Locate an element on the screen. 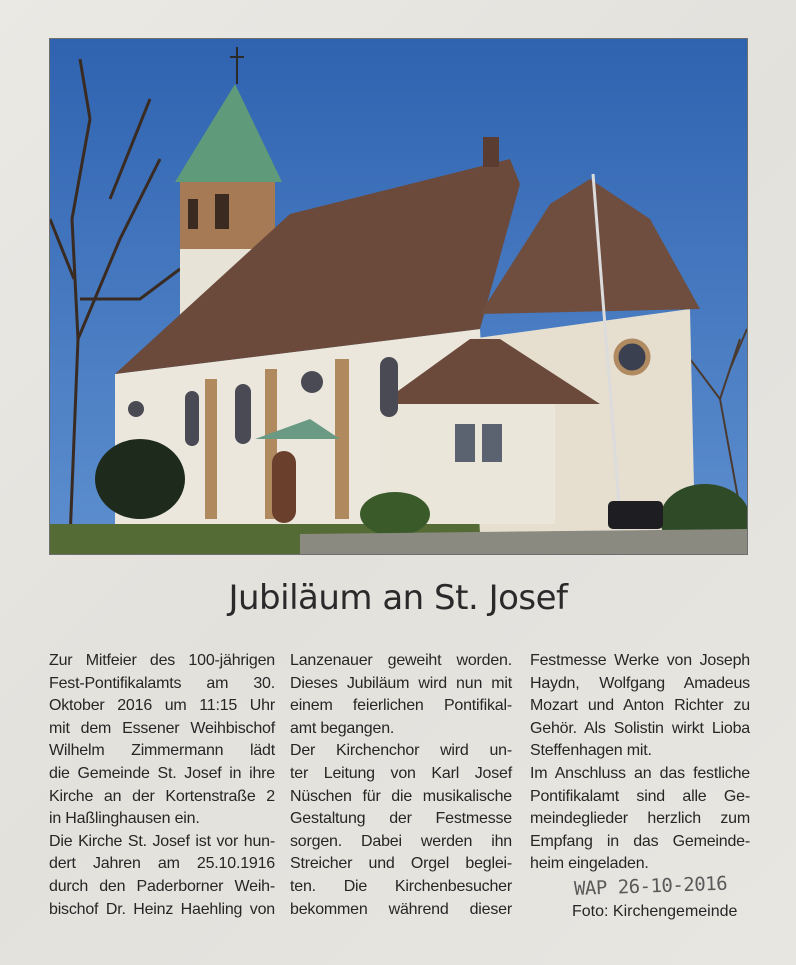 This screenshot has width=796, height=965. text-line: Die Kirche St. Josef ist vor hun- is located at coordinates (162, 841).